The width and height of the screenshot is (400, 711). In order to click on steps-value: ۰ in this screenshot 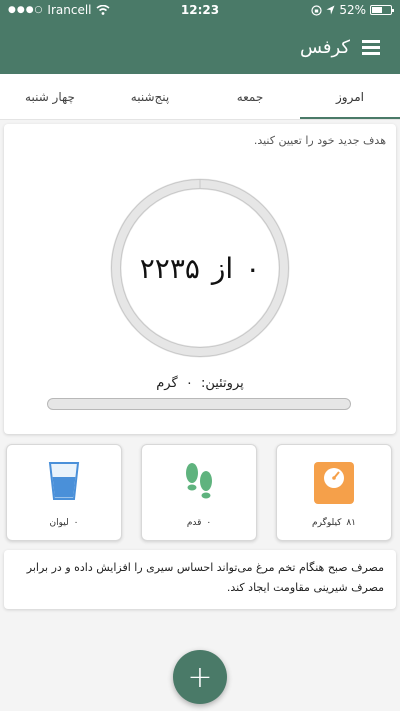, I will do `click(209, 523)`.